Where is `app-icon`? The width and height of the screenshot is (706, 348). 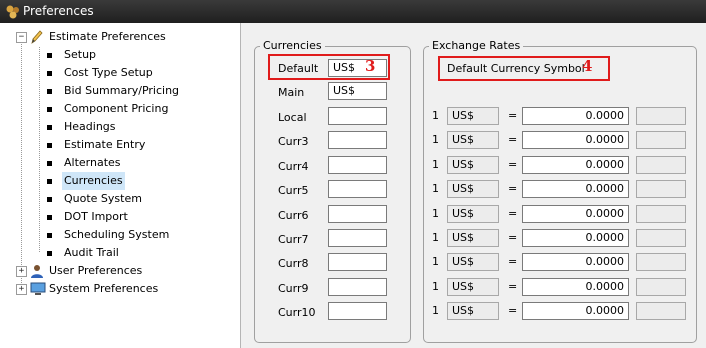
app-icon is located at coordinates (12, 12).